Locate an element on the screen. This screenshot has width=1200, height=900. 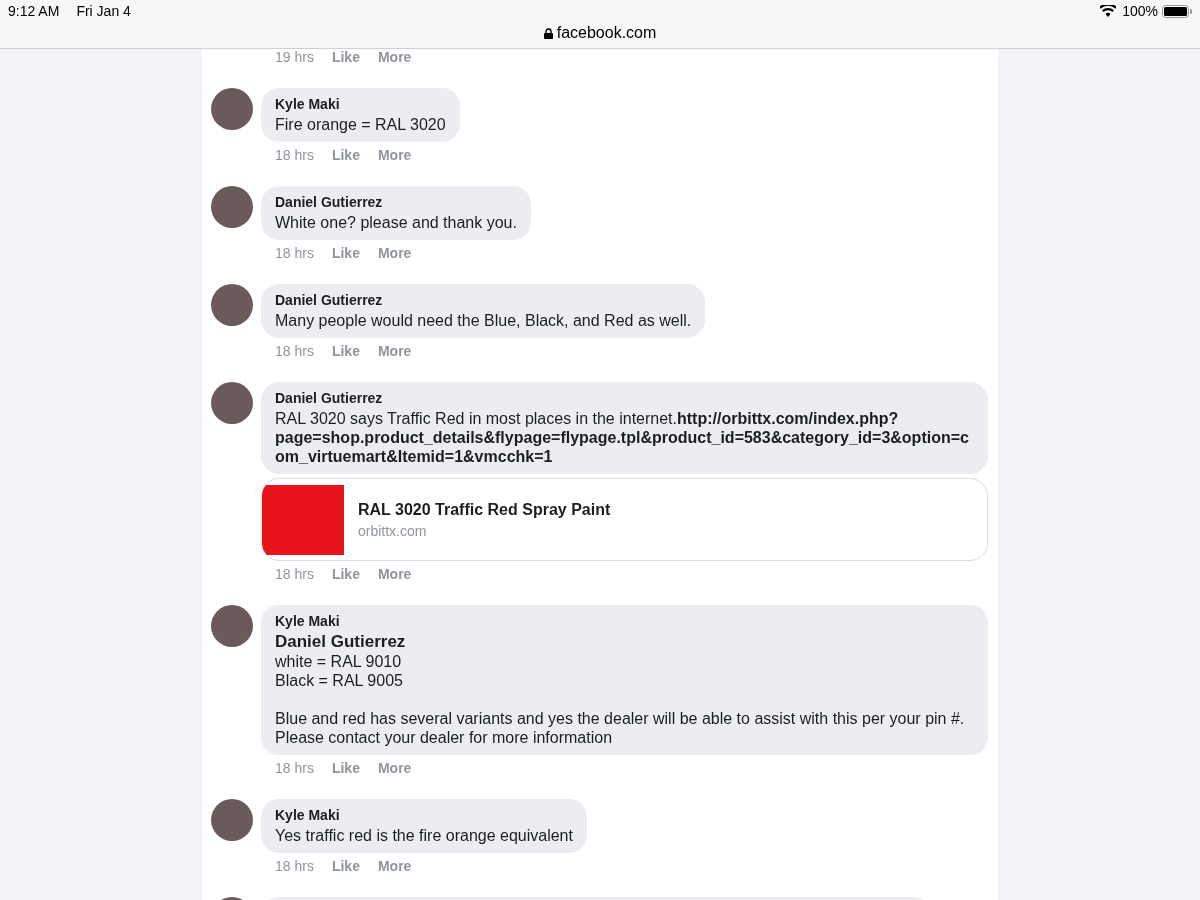
link-title: RAL 3020 Traffic Red Spray Paint is located at coordinates (484, 509).